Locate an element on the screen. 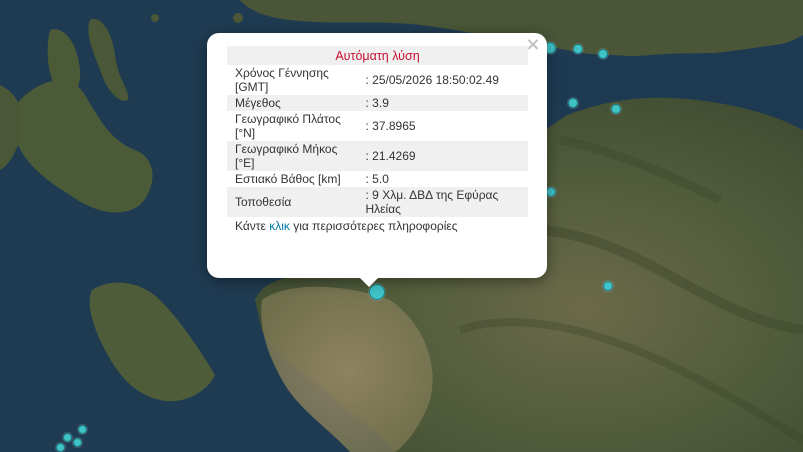 The width and height of the screenshot is (803, 452). magnitude-label: Μέγεθος is located at coordinates (295, 103).